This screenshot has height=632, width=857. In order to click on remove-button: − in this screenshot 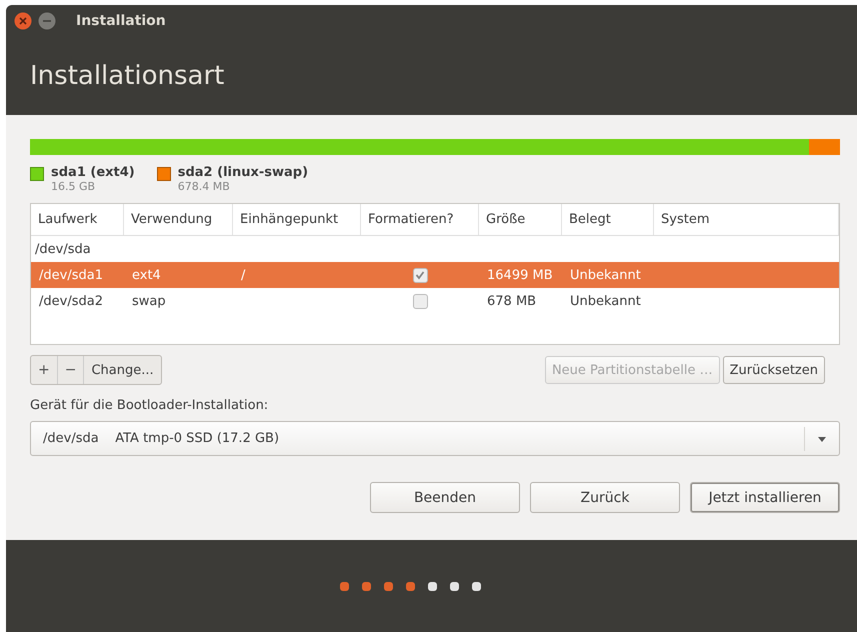, I will do `click(71, 370)`.